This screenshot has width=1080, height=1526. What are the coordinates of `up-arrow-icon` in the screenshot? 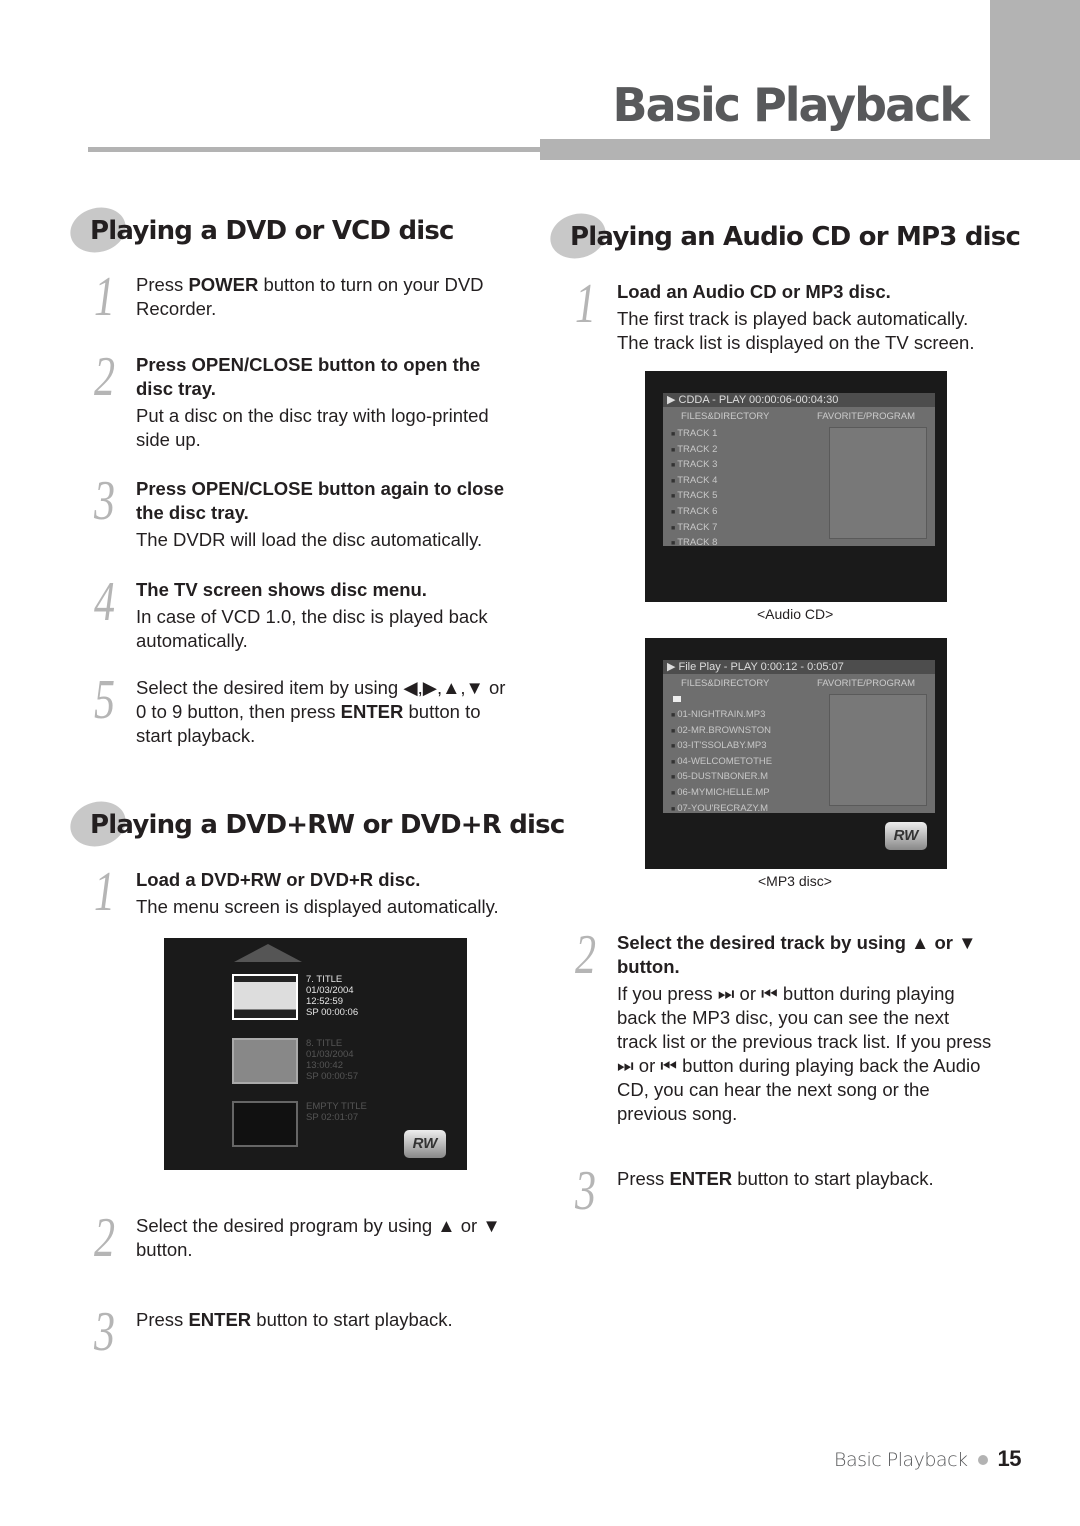 It's located at (268, 953).